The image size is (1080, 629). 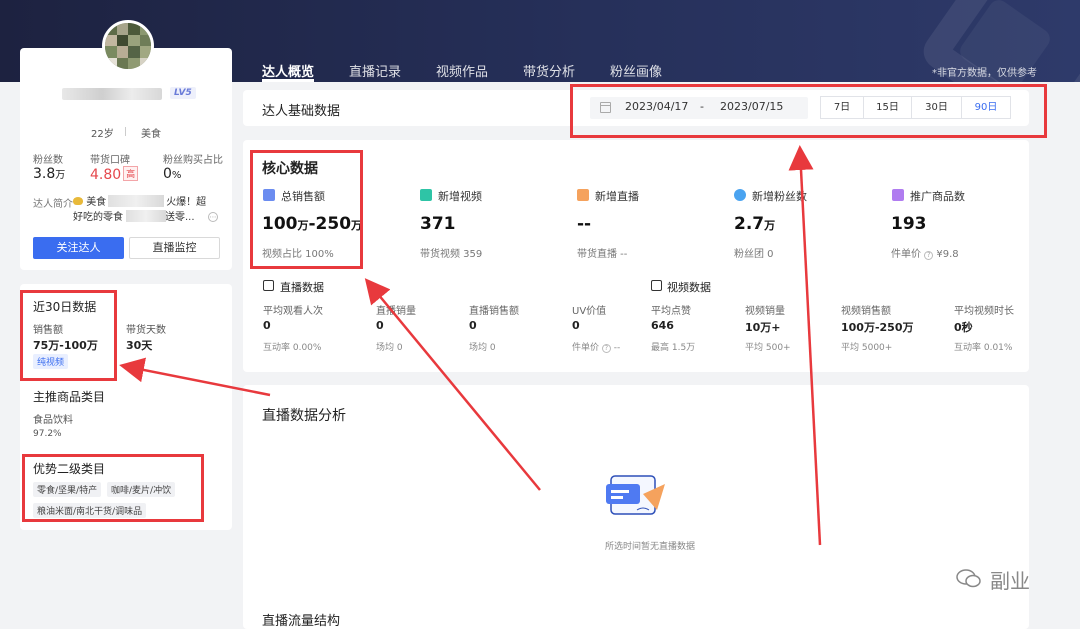 What do you see at coordinates (968, 578) in the screenshot?
I see `wechat-icon` at bounding box center [968, 578].